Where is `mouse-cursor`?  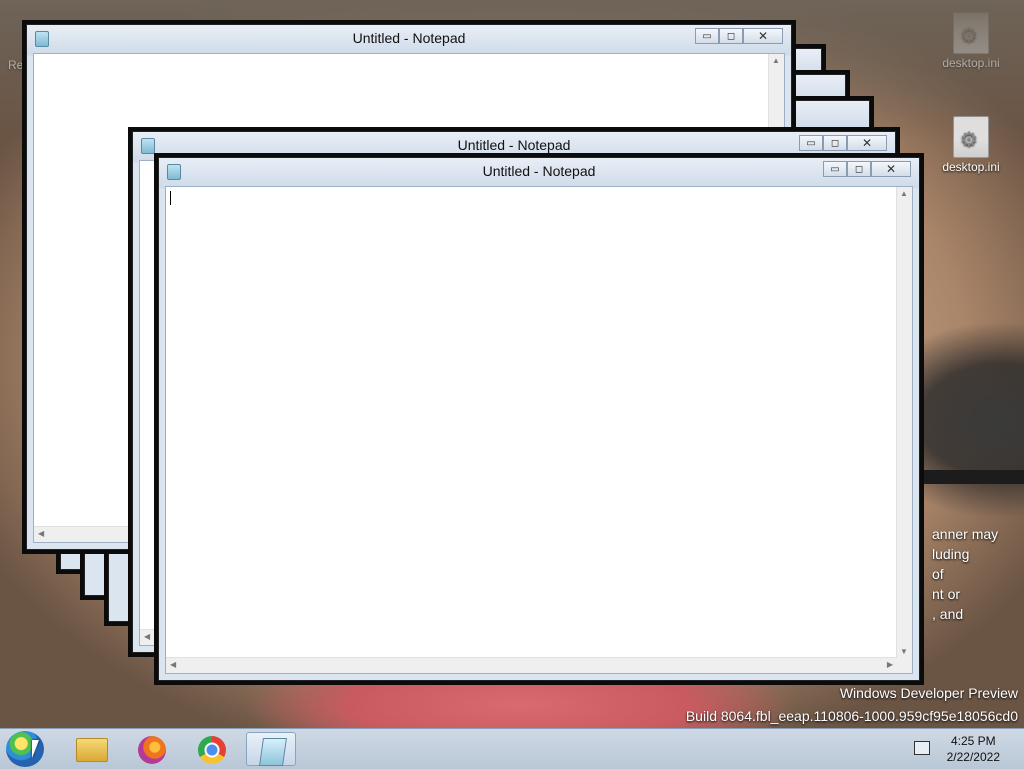 mouse-cursor is located at coordinates (35, 749).